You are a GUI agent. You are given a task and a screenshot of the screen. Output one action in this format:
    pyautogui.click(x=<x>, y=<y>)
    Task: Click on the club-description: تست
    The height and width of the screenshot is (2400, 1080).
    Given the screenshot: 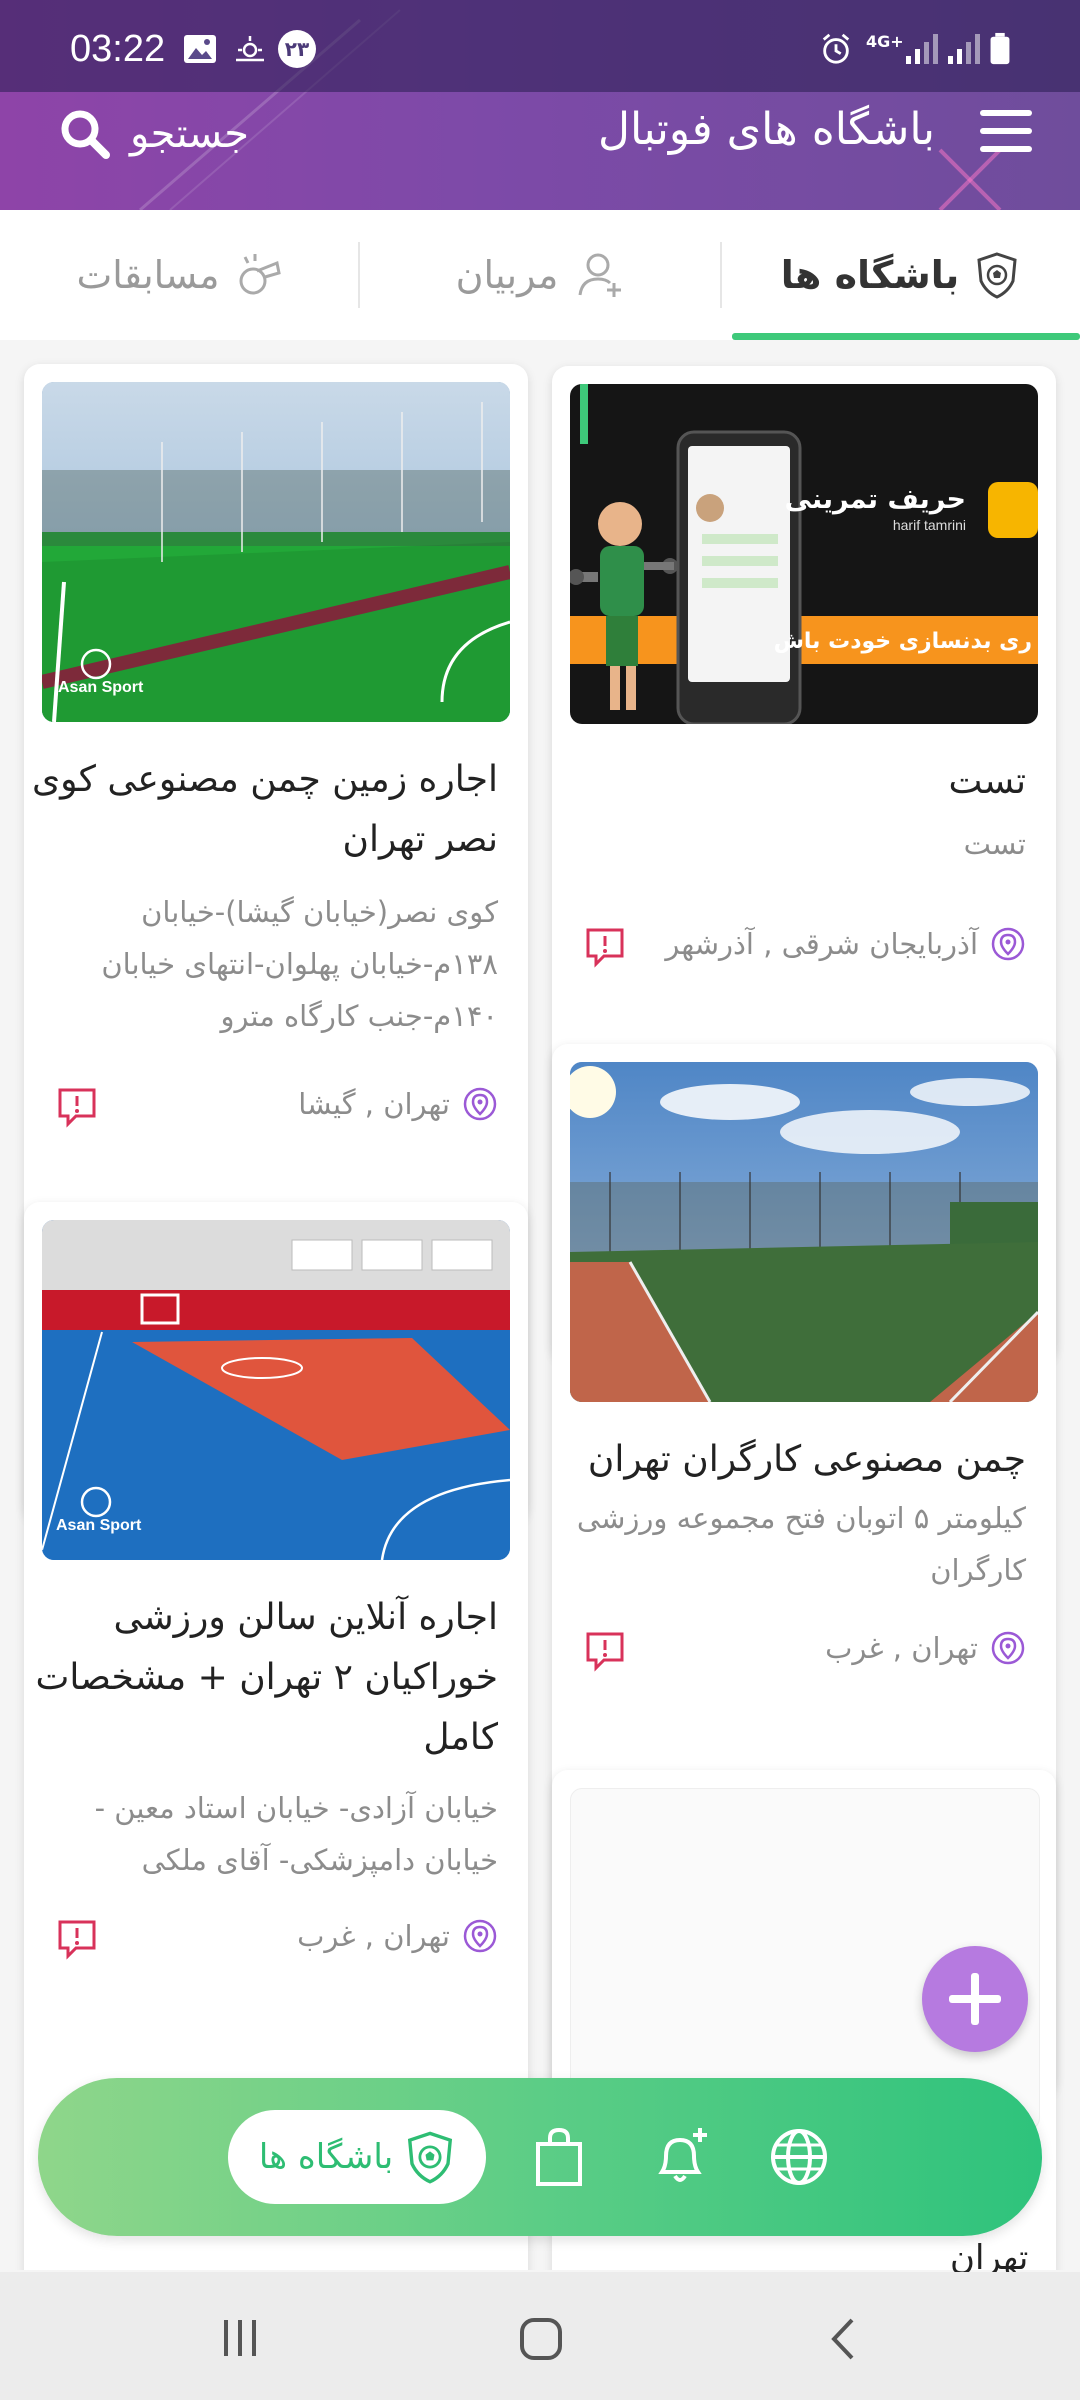 What is the action you would take?
    pyautogui.click(x=994, y=844)
    